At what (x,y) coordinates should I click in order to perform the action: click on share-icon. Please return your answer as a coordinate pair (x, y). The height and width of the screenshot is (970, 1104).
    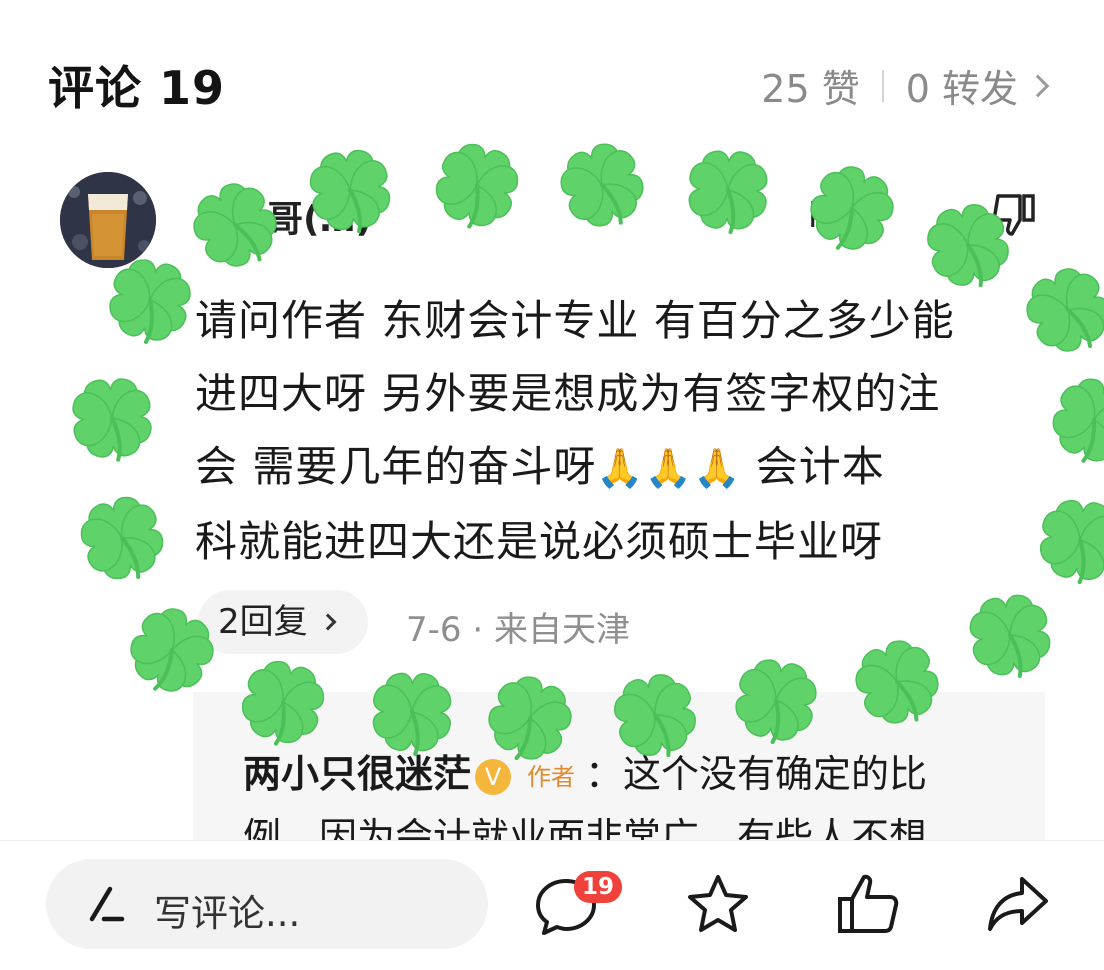
    Looking at the image, I should click on (1018, 904).